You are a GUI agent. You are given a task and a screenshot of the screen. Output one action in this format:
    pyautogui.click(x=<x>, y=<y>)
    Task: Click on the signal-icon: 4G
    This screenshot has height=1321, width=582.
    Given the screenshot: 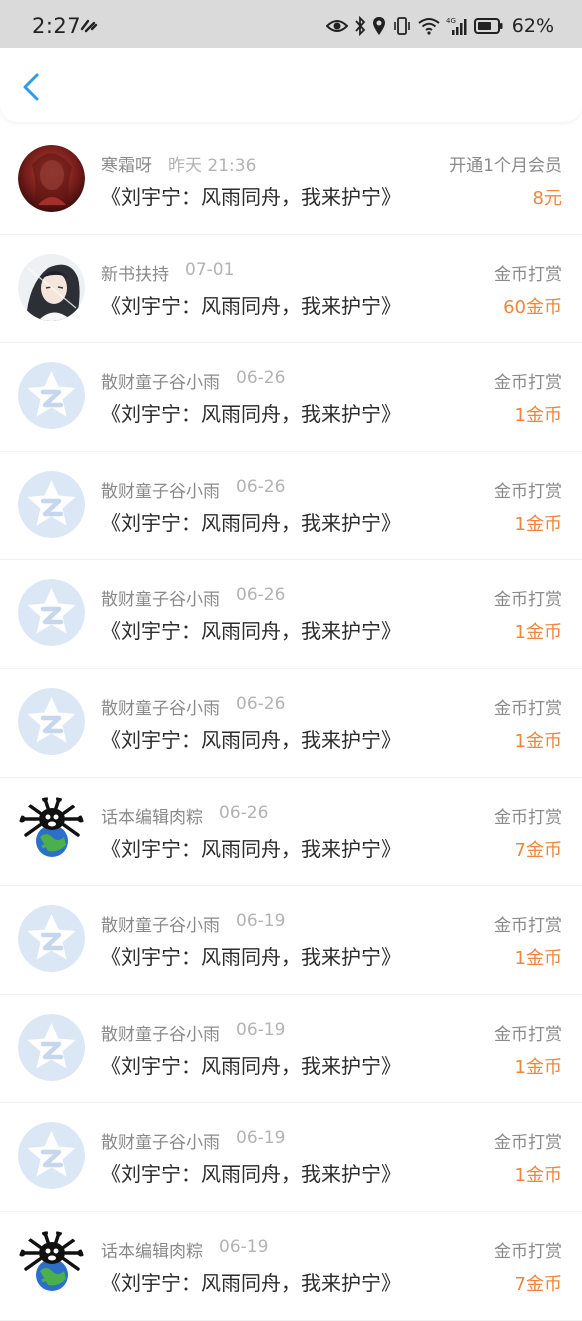 What is the action you would take?
    pyautogui.click(x=457, y=26)
    